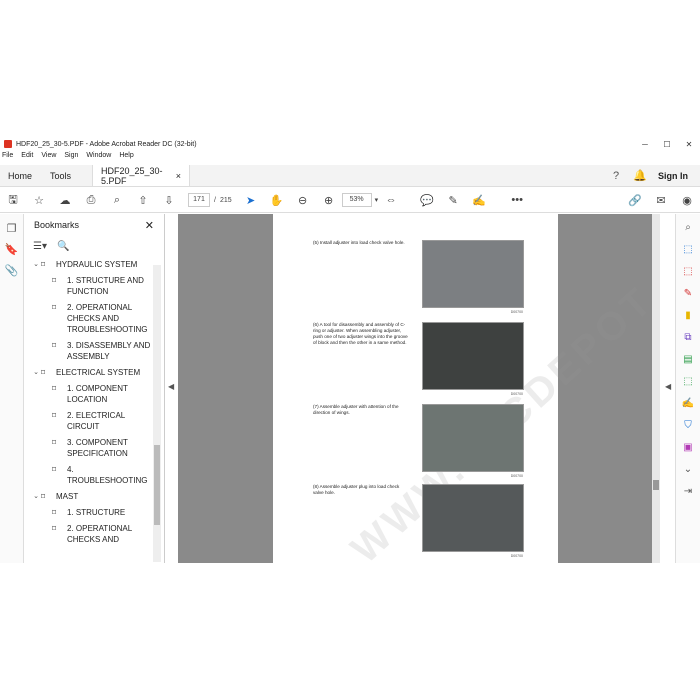  I want to click on hand-tool-icon: ✋, so click(277, 200).